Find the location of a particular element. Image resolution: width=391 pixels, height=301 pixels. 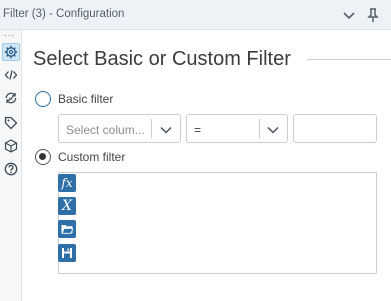

cube-icon is located at coordinates (11, 146).